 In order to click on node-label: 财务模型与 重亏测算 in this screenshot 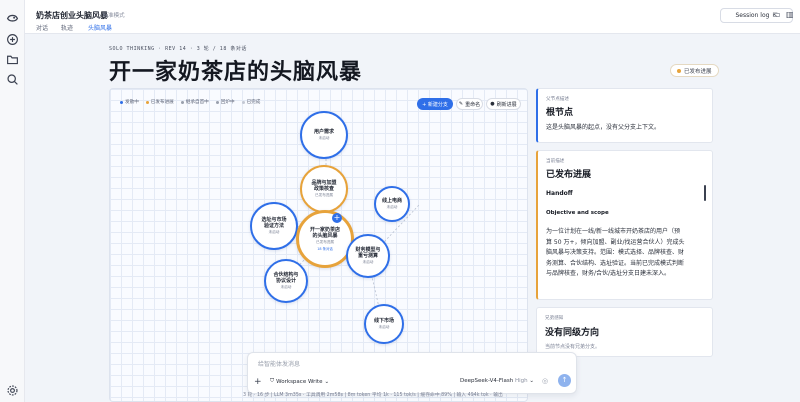, I will do `click(368, 253)`.